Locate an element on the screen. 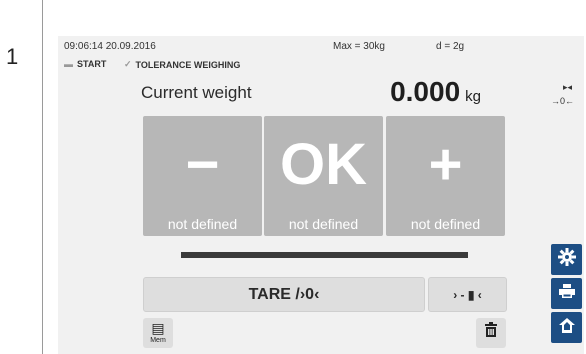  weight-progress-bar is located at coordinates (324, 255).